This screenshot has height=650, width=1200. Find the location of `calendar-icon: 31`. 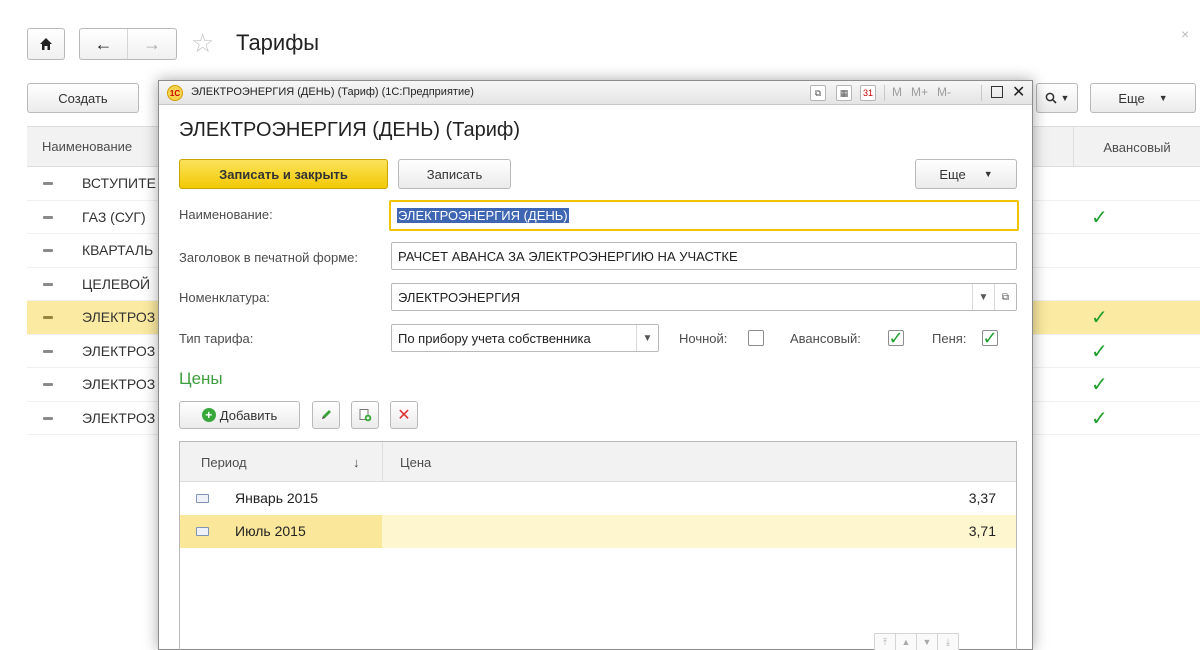

calendar-icon: 31 is located at coordinates (868, 93).